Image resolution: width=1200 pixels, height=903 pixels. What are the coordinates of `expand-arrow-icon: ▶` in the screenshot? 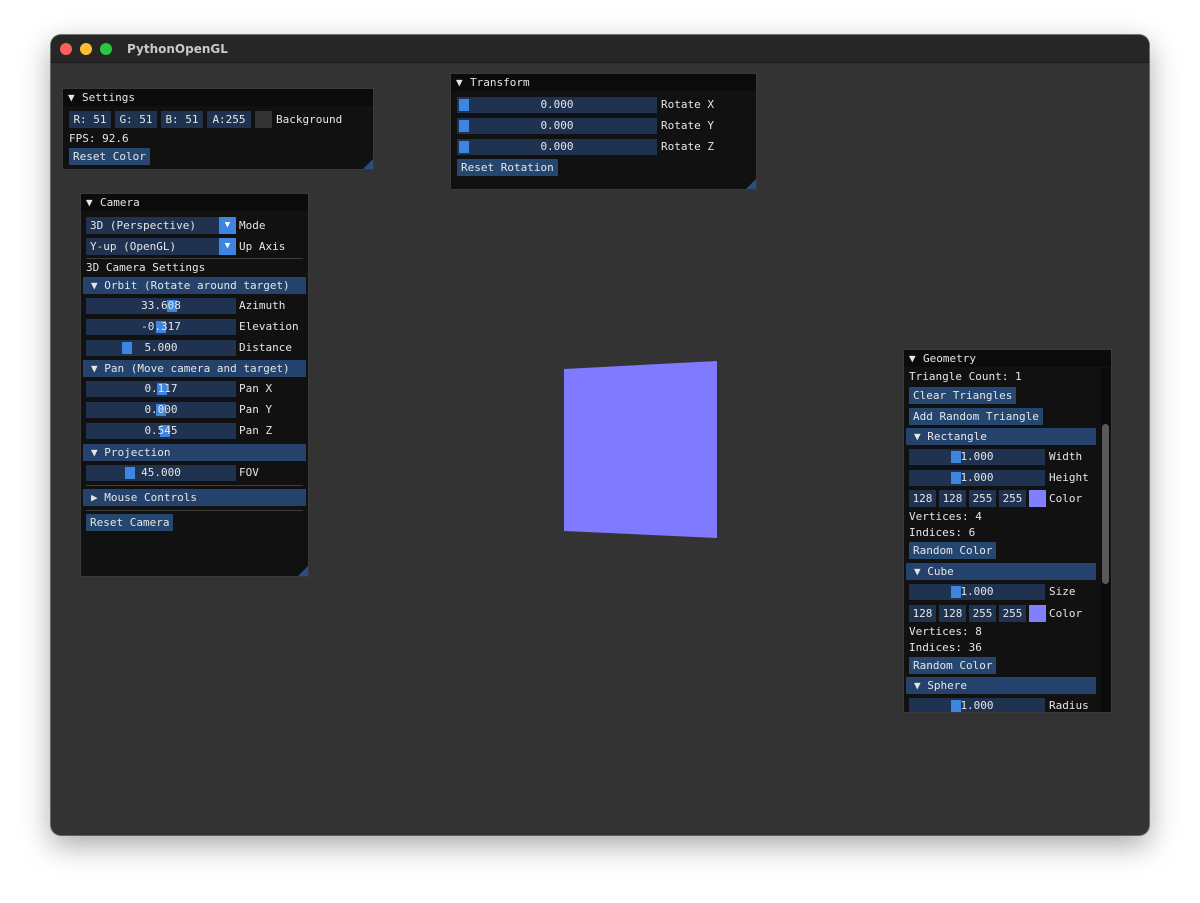 It's located at (97, 497).